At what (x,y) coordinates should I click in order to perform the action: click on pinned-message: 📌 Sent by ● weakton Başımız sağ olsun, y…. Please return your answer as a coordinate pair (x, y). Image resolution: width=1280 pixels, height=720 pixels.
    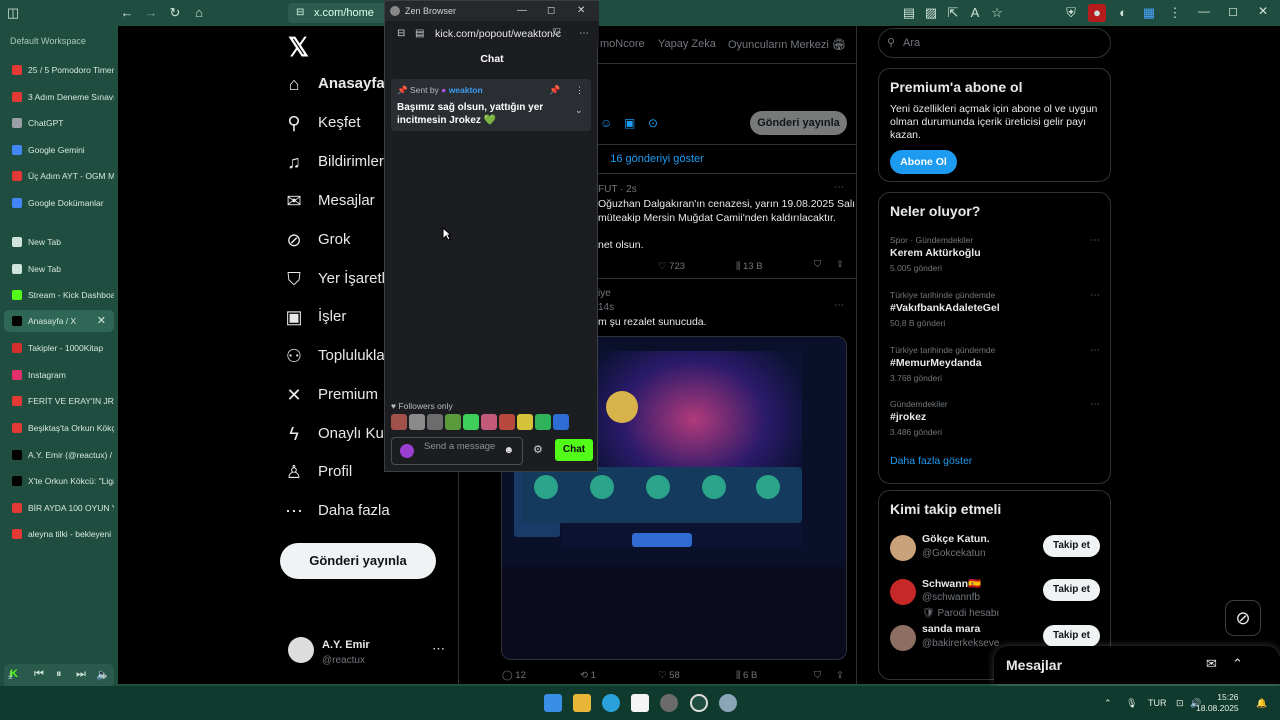
    Looking at the image, I should click on (491, 105).